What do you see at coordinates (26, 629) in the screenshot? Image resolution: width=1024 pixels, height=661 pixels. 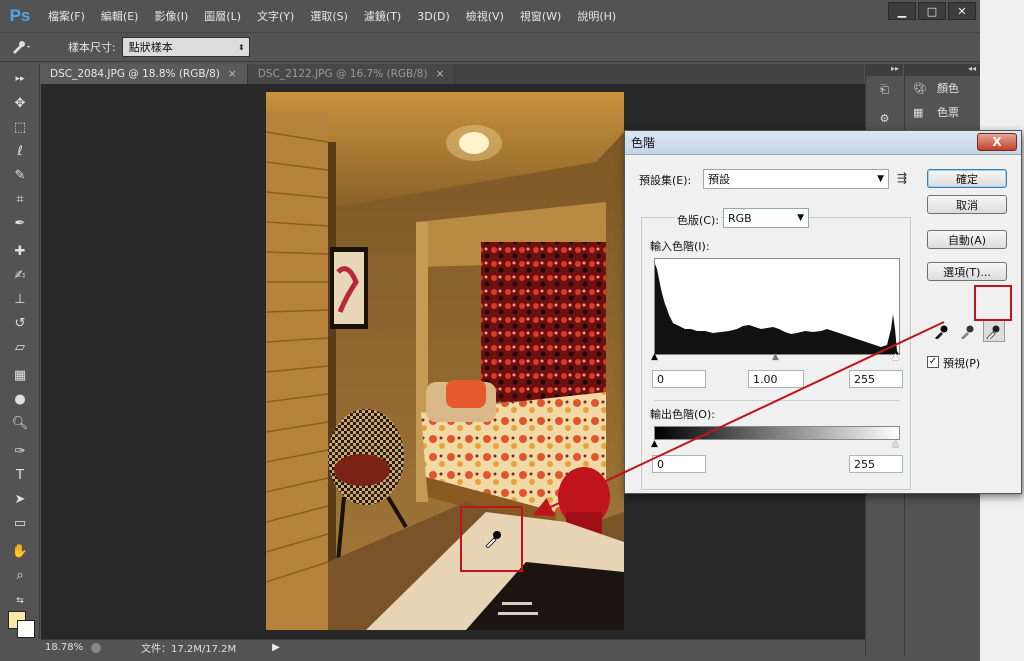 I see `background-color-swatch` at bounding box center [26, 629].